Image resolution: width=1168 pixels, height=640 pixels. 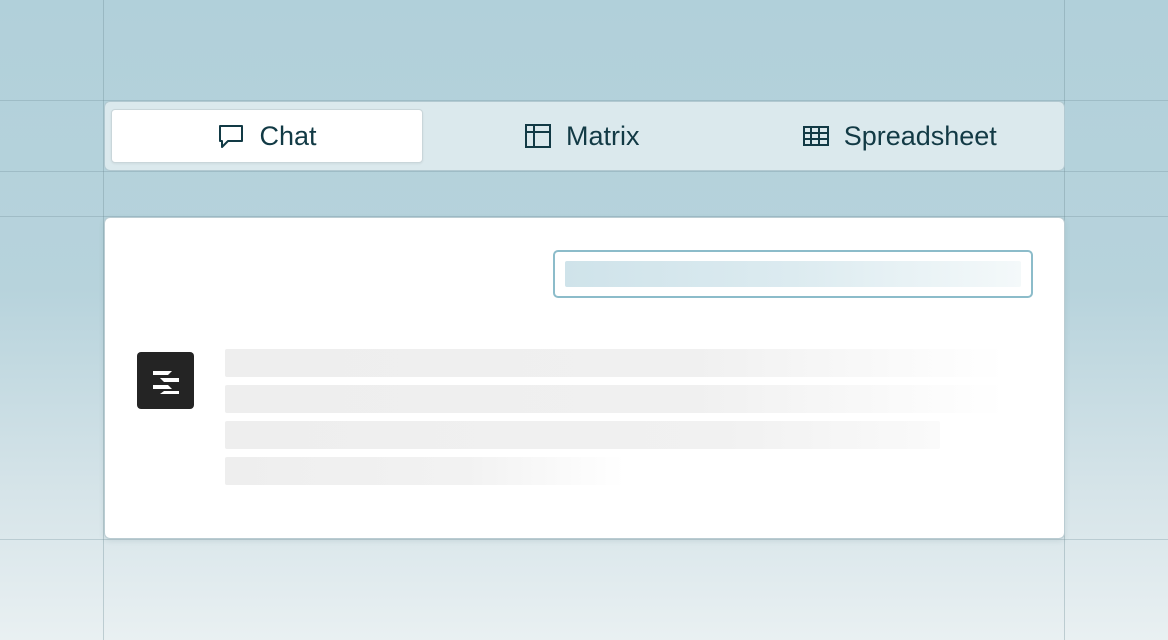 I want to click on chat-bubble-icon, so click(x=231, y=136).